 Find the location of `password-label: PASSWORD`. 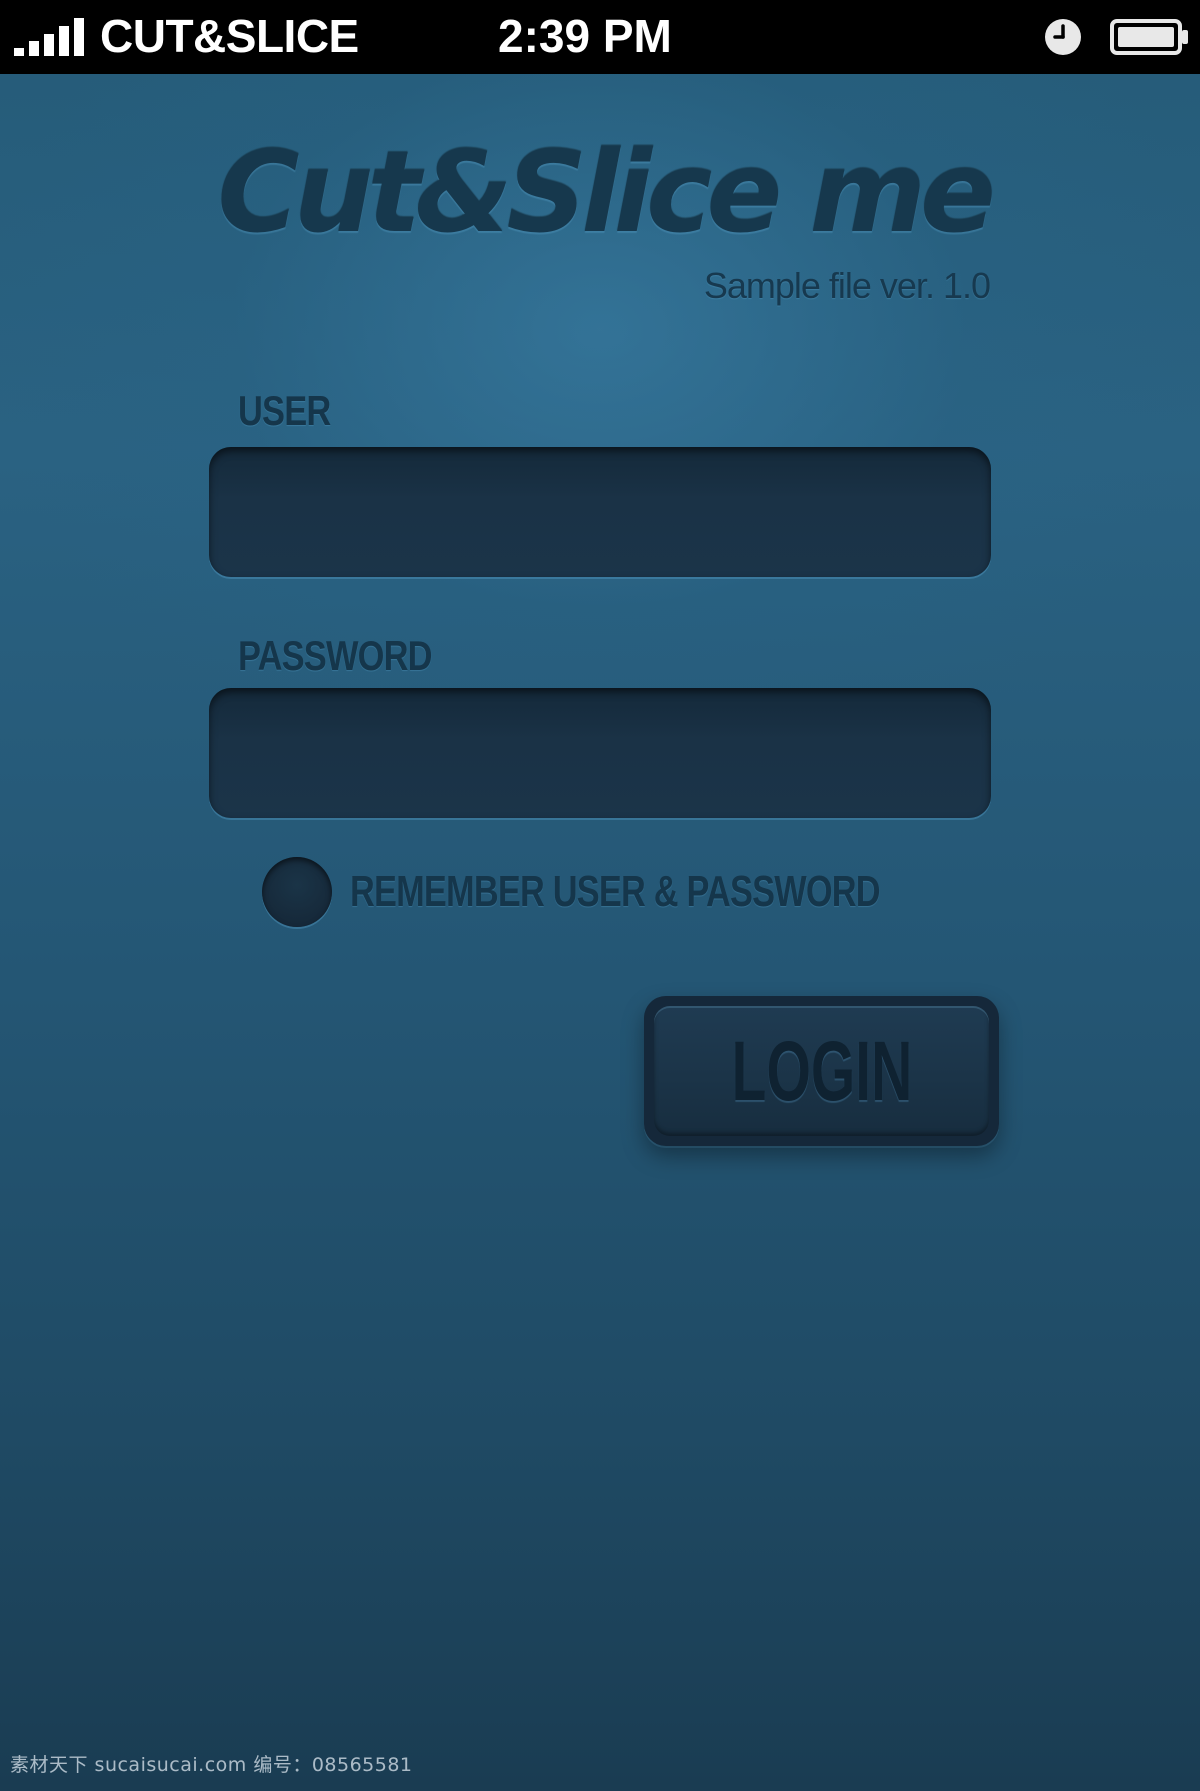

password-label: PASSWORD is located at coordinates (335, 655).